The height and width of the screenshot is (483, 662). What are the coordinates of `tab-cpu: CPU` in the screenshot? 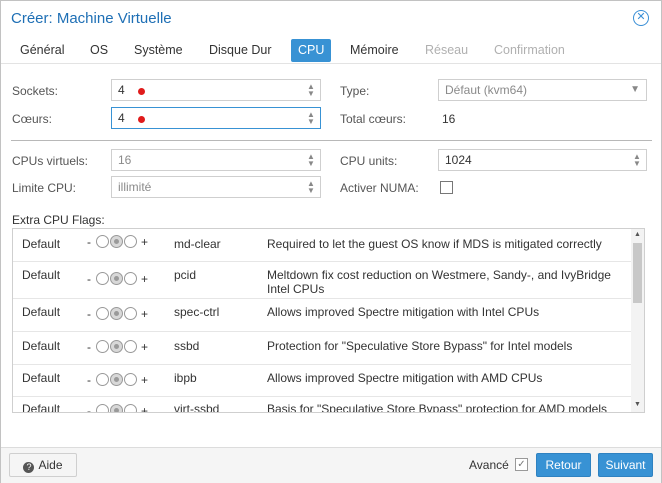 It's located at (311, 50).